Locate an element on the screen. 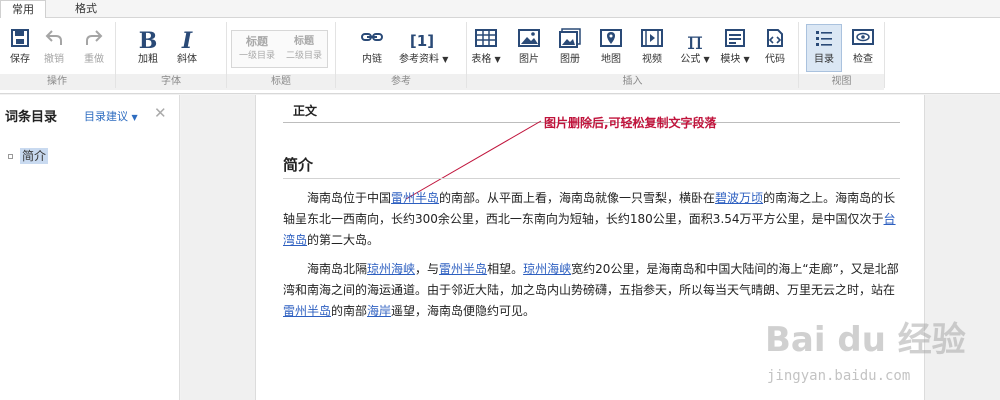 The image size is (1000, 400). gallery-button: 图册 is located at coordinates (570, 47).